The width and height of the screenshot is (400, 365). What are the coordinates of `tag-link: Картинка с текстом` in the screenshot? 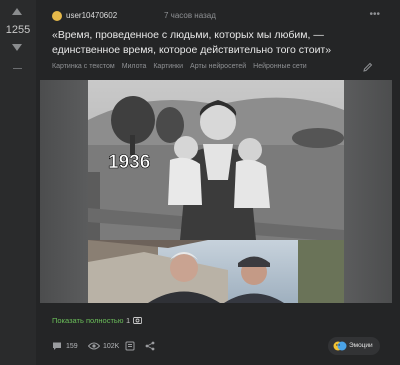 It's located at (83, 66).